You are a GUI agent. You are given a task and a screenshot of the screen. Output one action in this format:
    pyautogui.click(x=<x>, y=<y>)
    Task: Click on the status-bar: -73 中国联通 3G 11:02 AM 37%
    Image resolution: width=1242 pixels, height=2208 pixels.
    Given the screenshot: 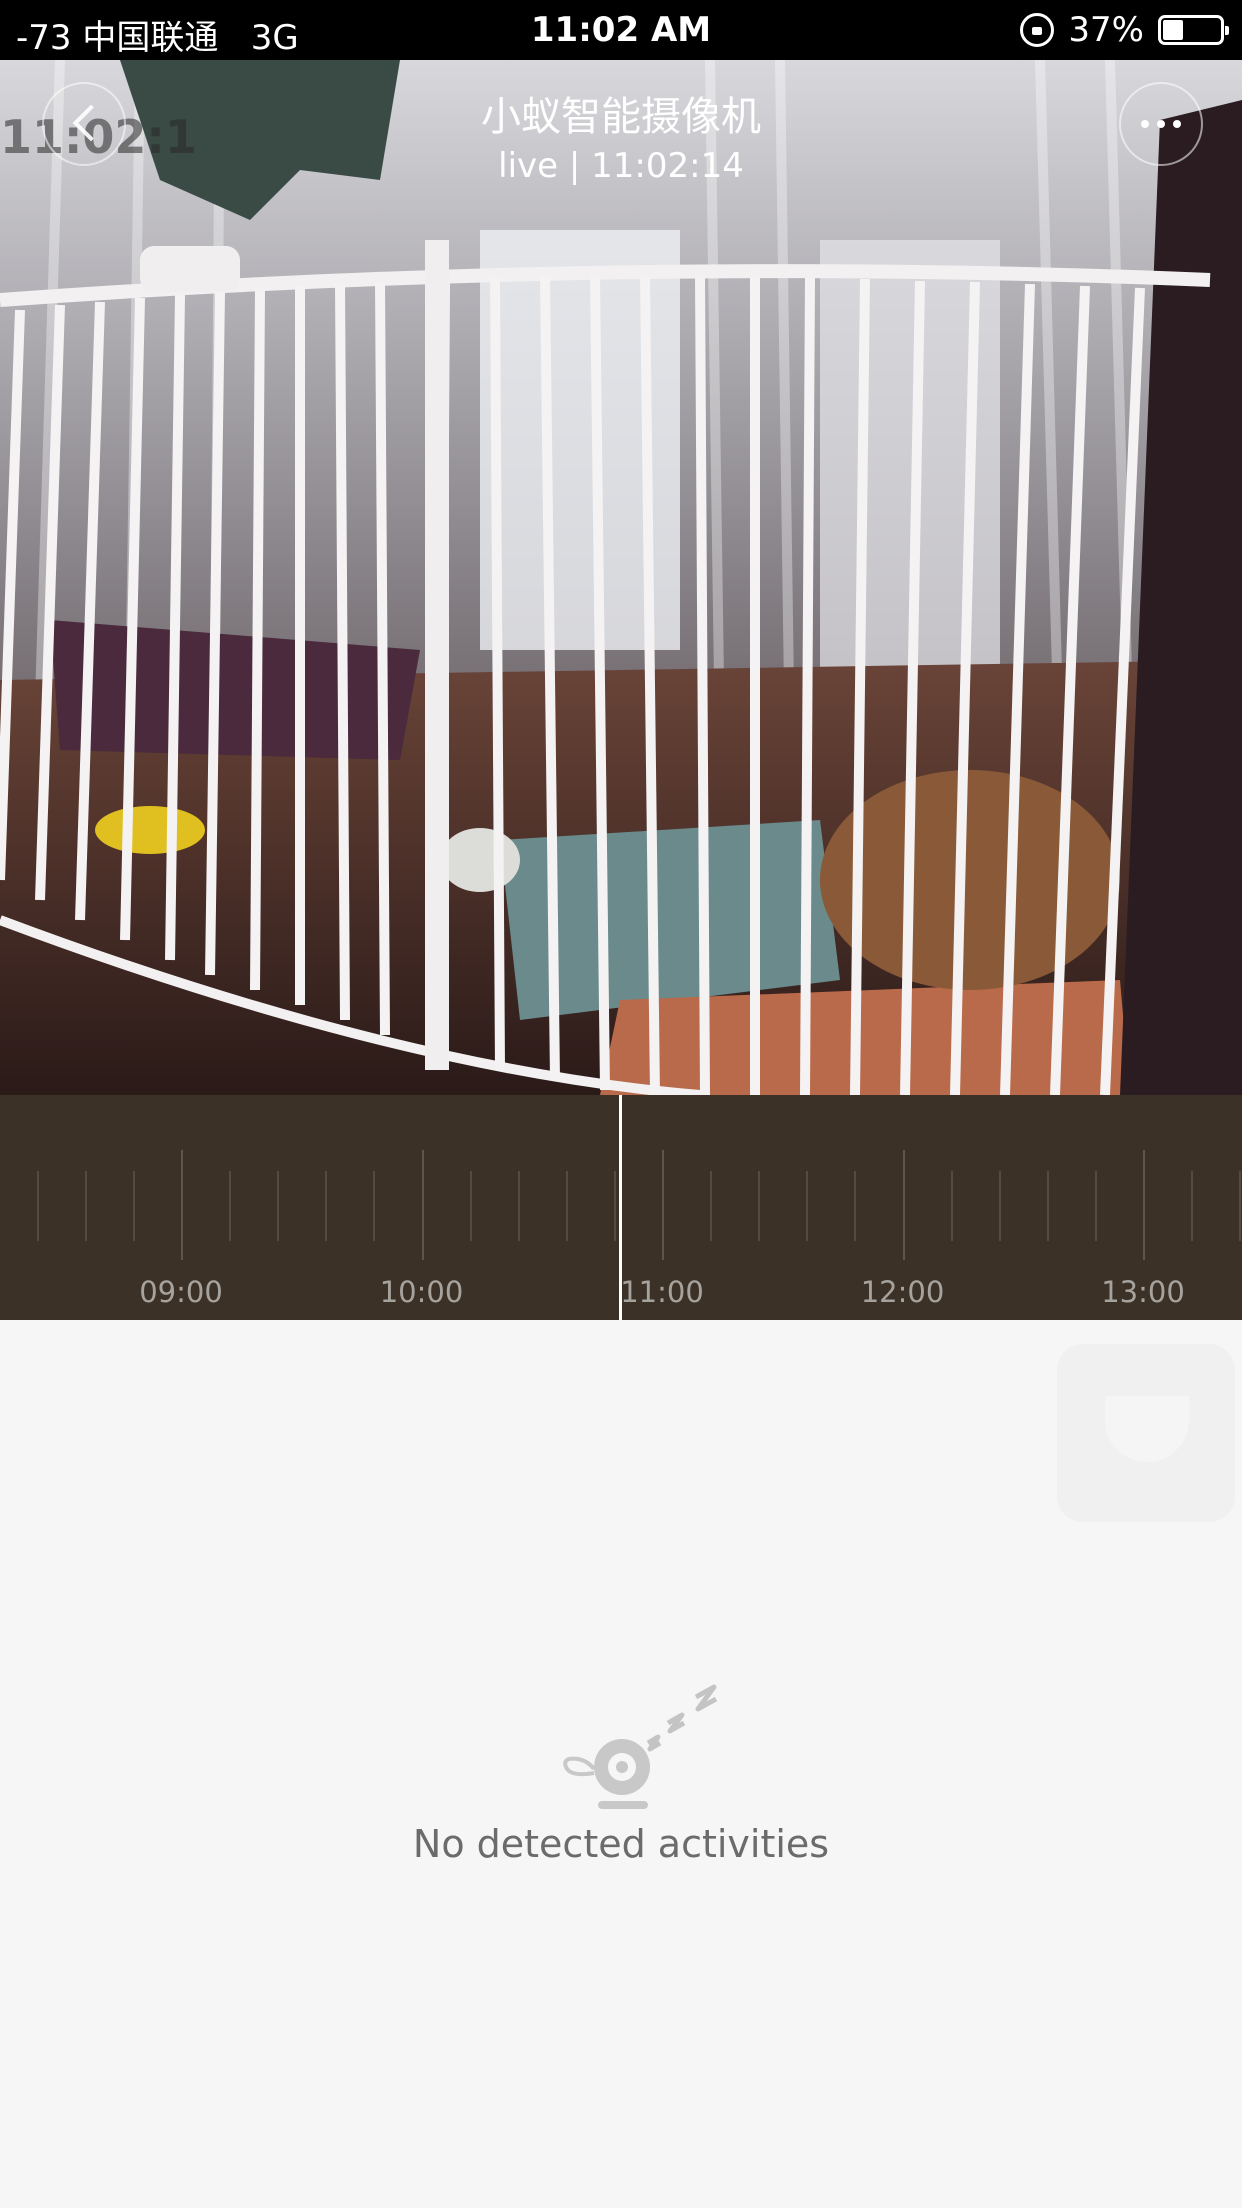 What is the action you would take?
    pyautogui.click(x=621, y=30)
    